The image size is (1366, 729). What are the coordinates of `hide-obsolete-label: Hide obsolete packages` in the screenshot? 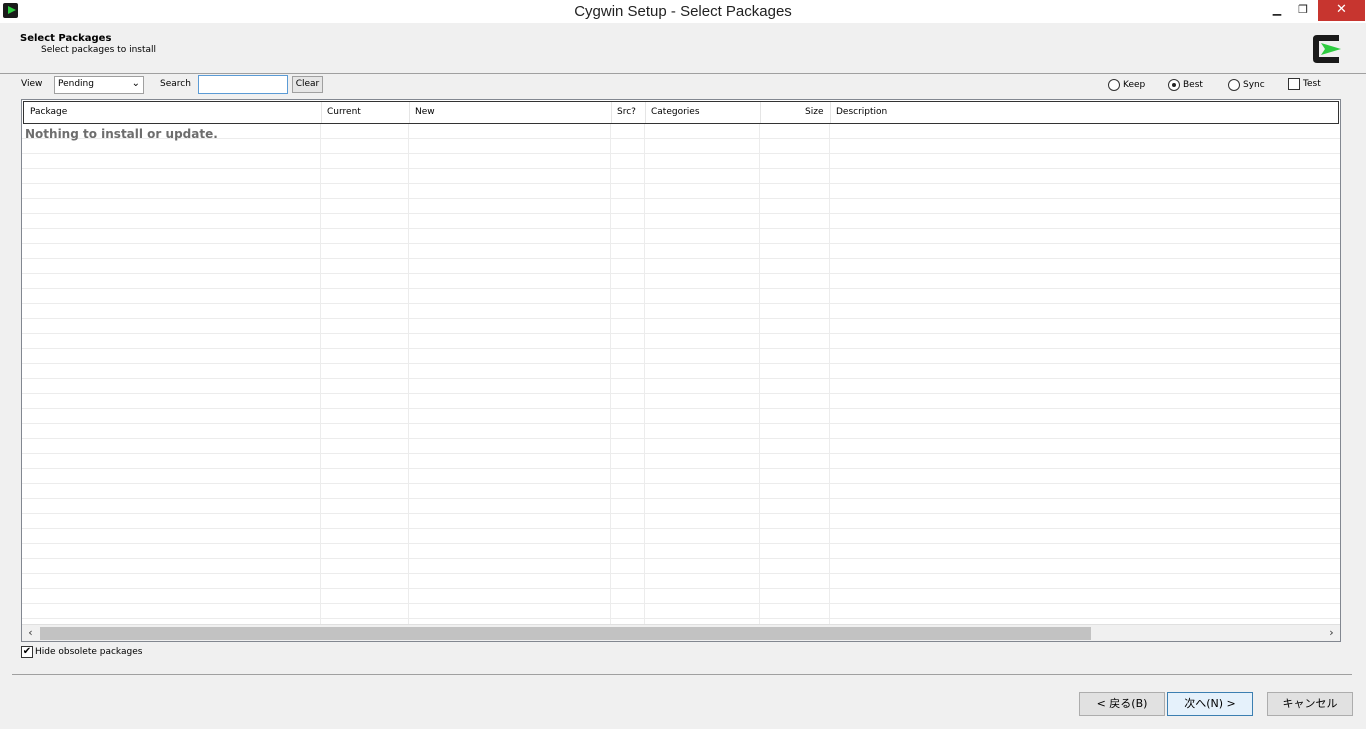 It's located at (89, 652).